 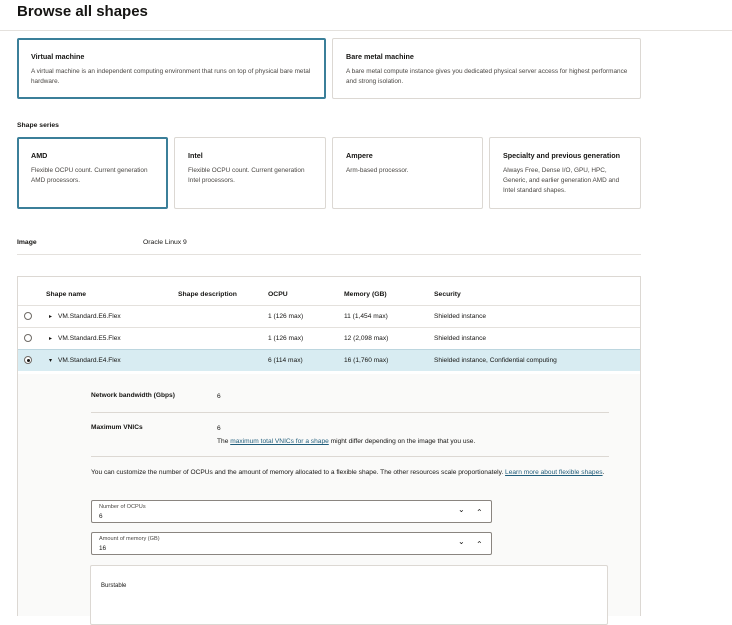 I want to click on column-header-memory: Memory (GB), so click(x=365, y=294).